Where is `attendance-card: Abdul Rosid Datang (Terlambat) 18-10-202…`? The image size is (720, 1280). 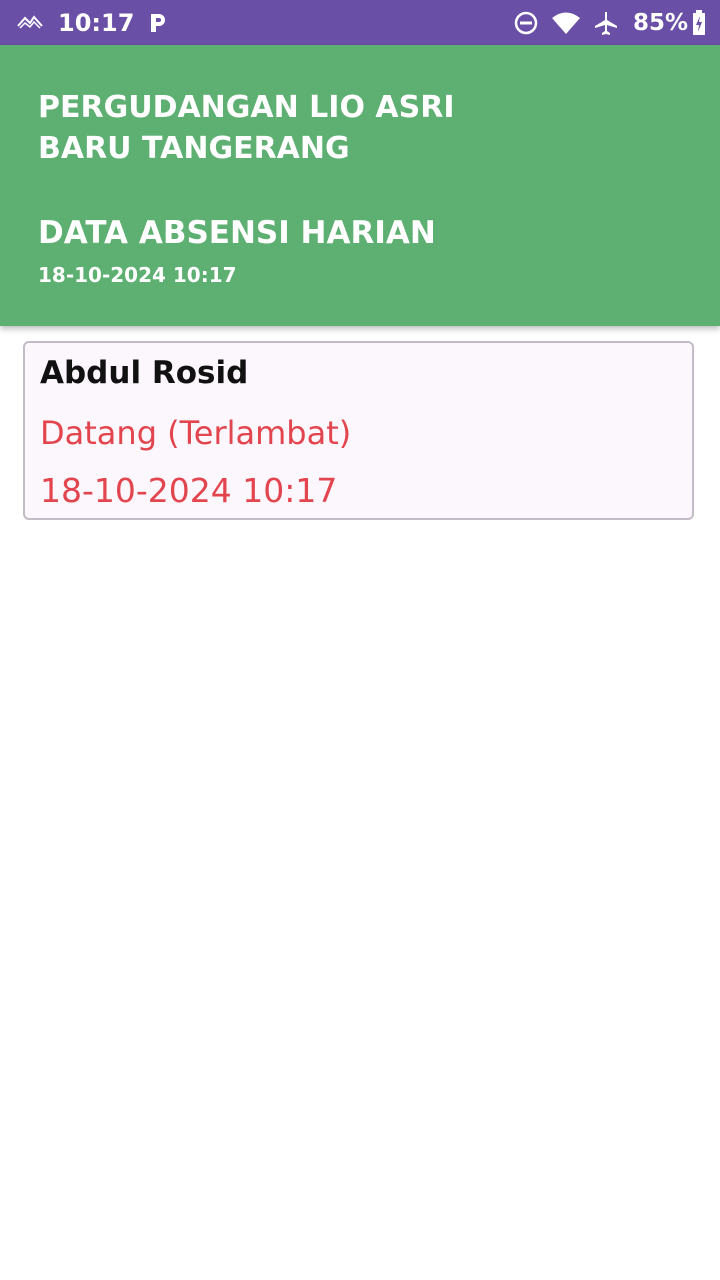
attendance-card: Abdul Rosid Datang (Terlambat) 18-10-202… is located at coordinates (358, 430).